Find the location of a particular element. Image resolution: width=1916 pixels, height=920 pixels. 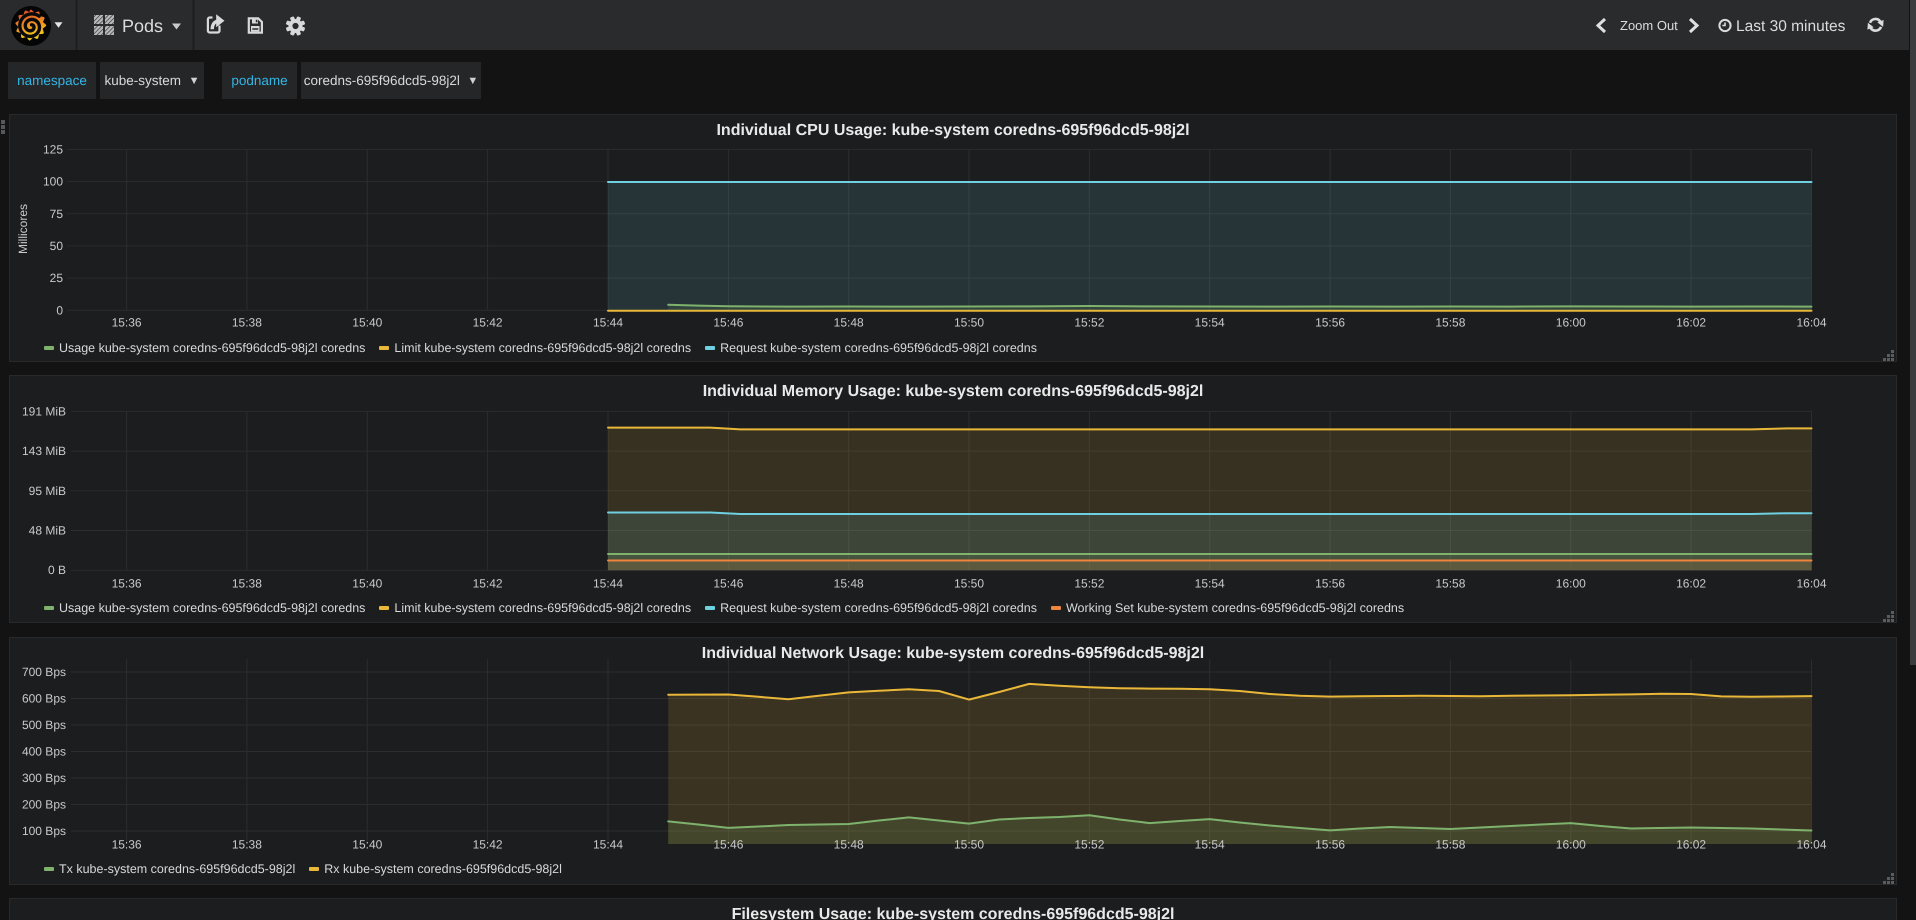

svg-text: Pods is located at coordinates (142, 26).